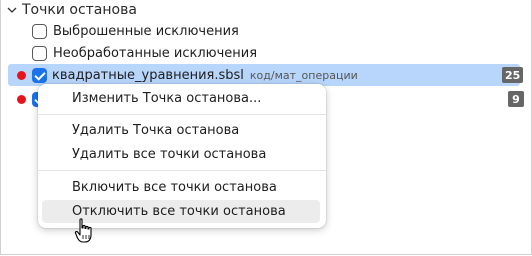  I want to click on section-title: Точки останова, so click(79, 10).